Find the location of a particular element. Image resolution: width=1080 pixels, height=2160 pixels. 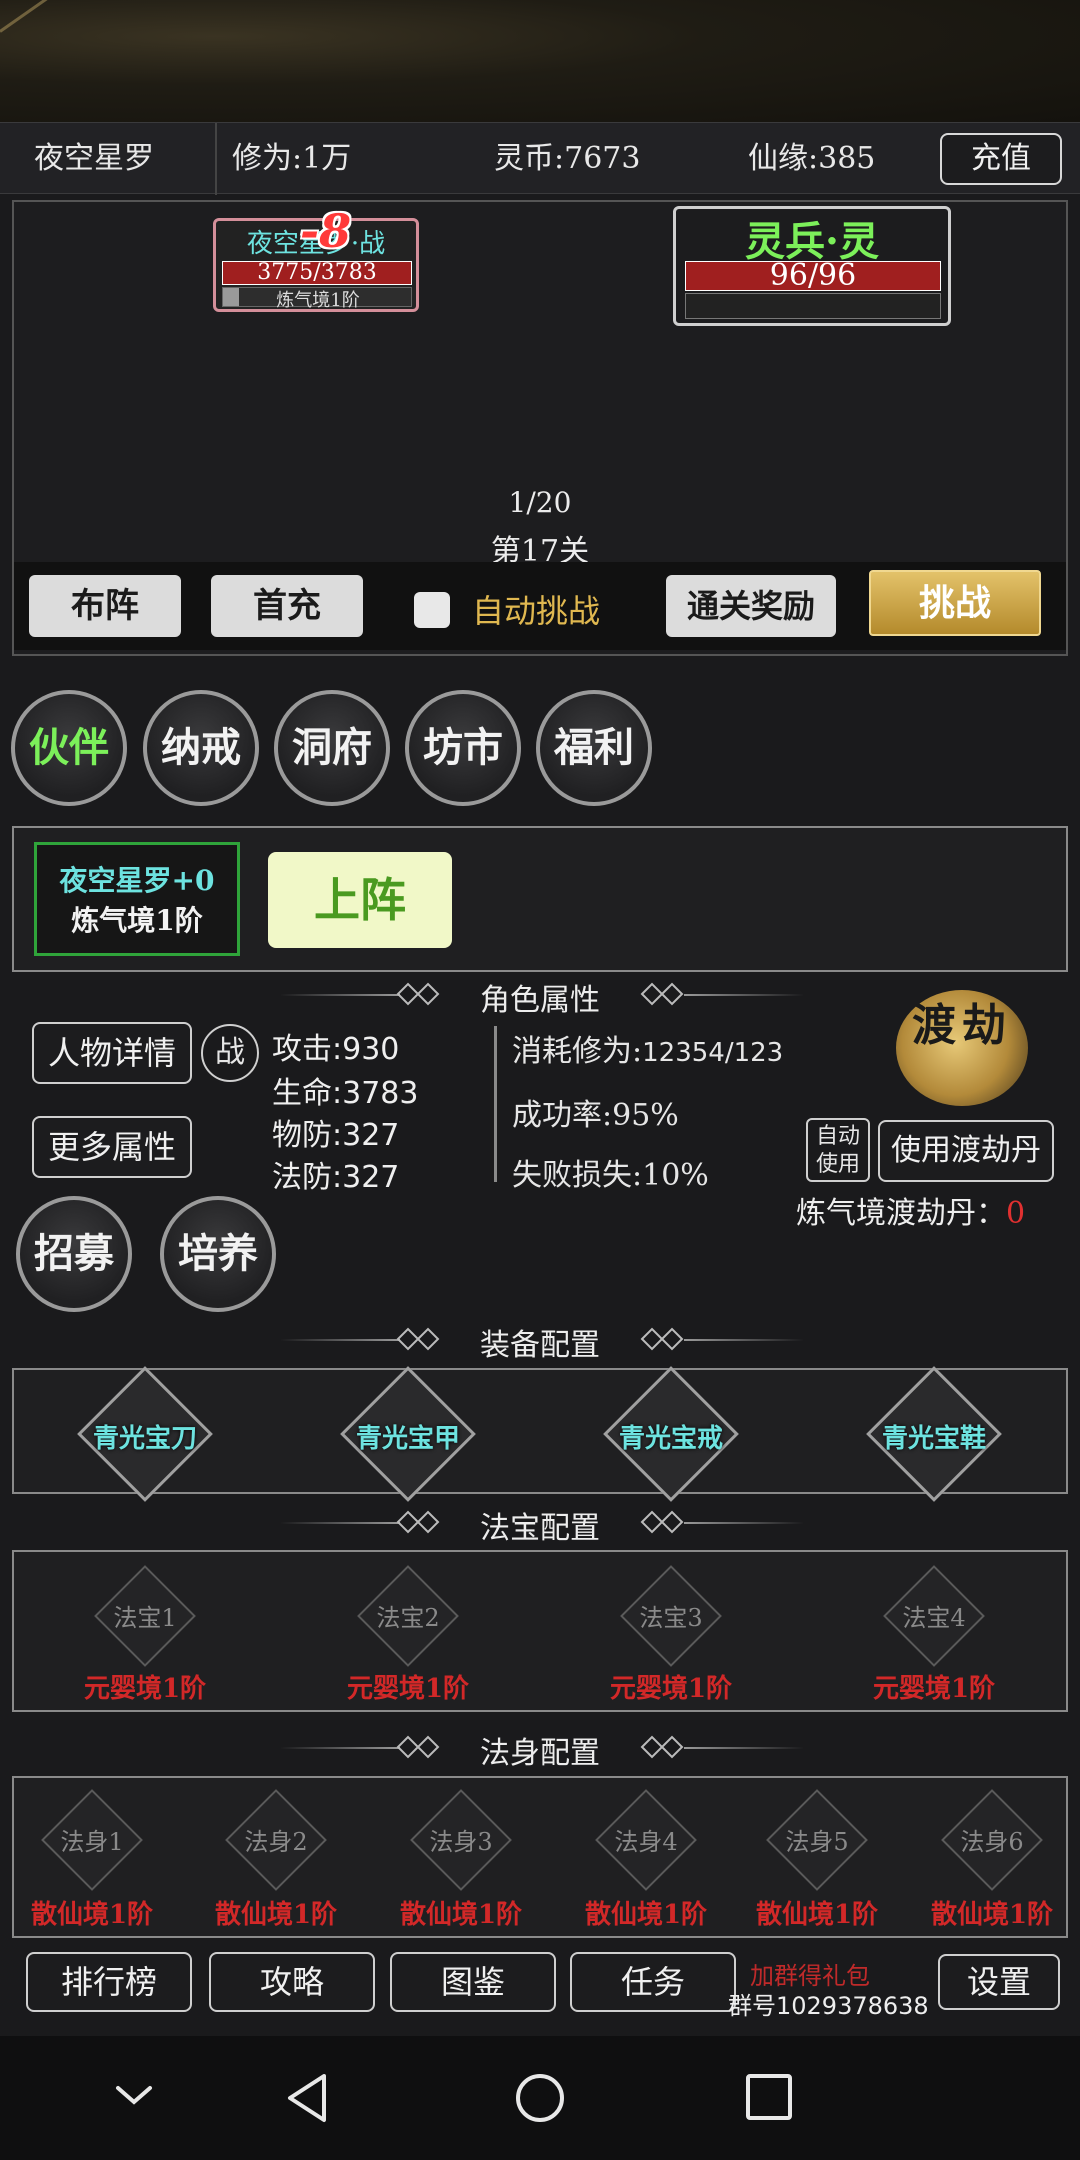

treasure-slot-label: 法宝1 is located at coordinates (145, 1618).